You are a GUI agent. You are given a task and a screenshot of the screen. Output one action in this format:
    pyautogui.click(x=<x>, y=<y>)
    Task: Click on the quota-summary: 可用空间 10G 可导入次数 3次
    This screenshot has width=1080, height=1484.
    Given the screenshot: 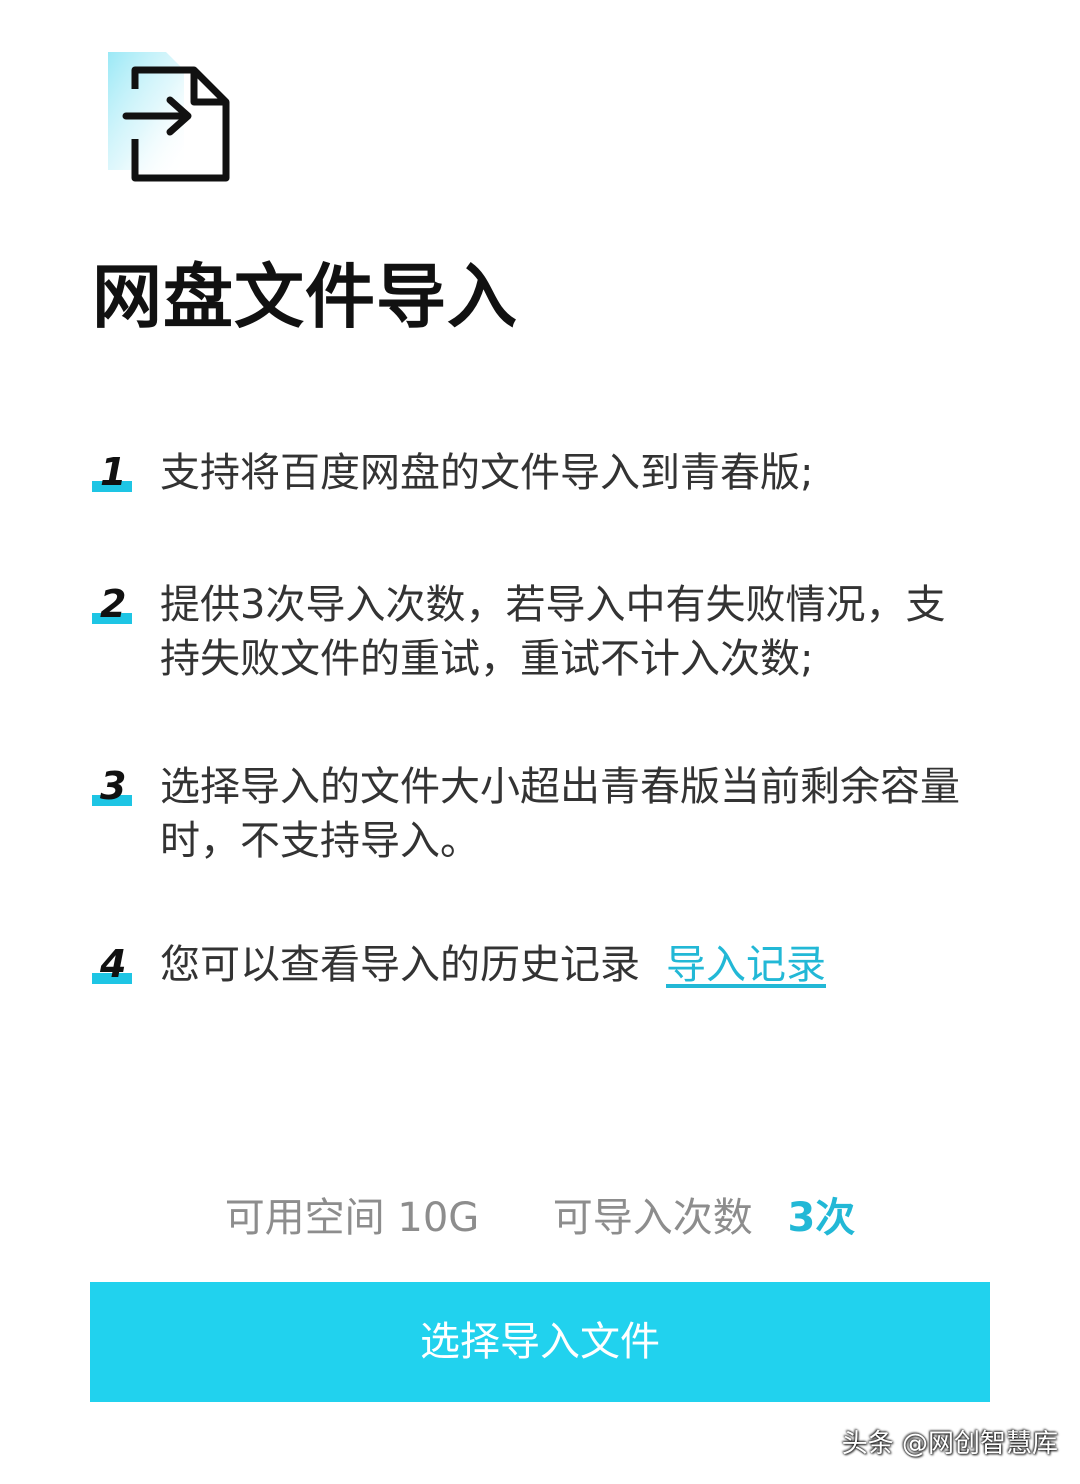 What is the action you would take?
    pyautogui.click(x=540, y=1218)
    